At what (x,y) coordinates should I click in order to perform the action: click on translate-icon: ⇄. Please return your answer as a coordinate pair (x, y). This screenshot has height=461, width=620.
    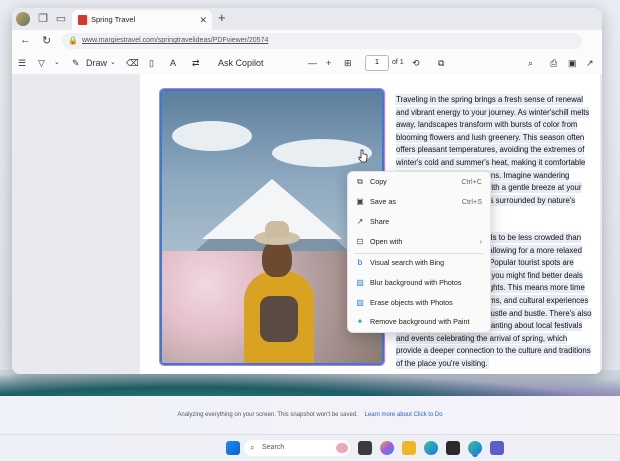
    Looking at the image, I should click on (196, 63).